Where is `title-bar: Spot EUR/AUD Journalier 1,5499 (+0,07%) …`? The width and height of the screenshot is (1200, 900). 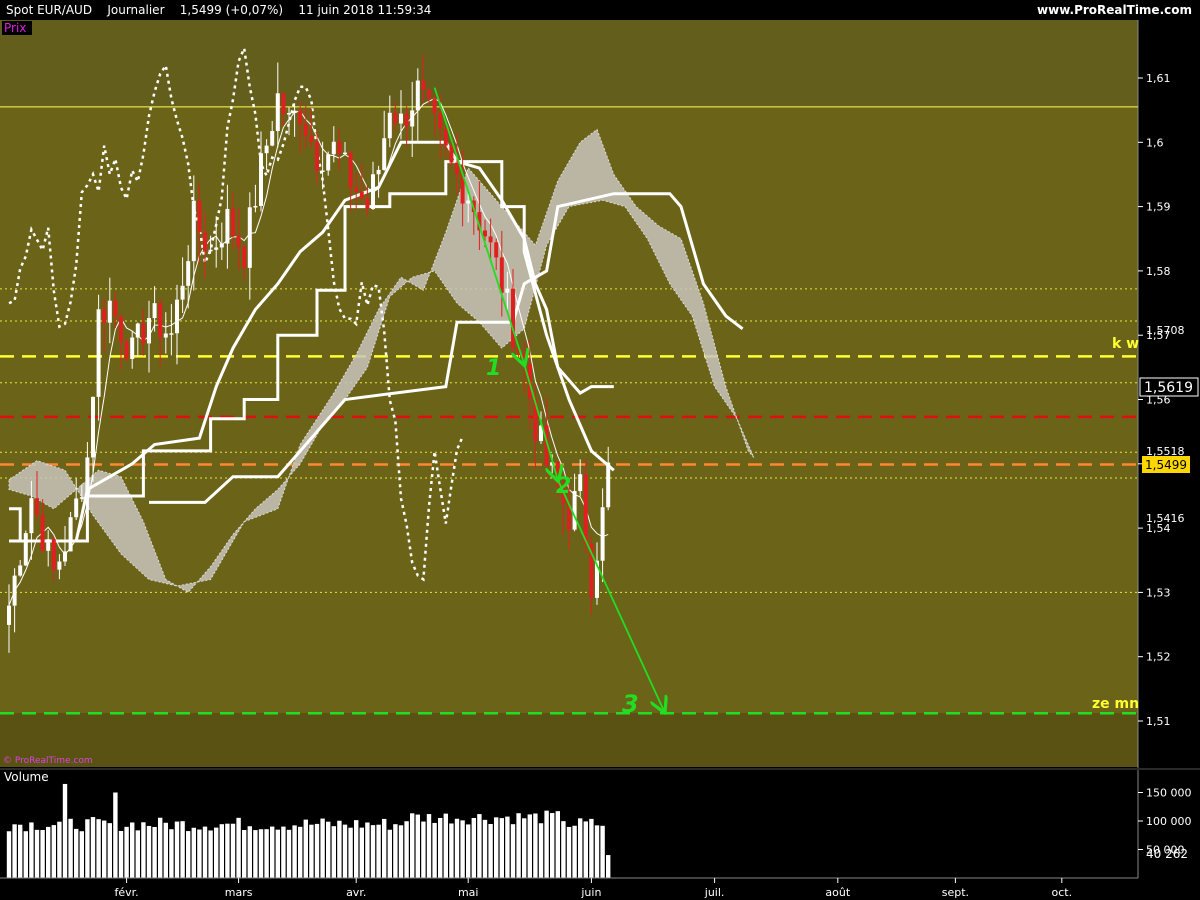 title-bar: Spot EUR/AUD Journalier 1,5499 (+0,07%) … is located at coordinates (600, 10).